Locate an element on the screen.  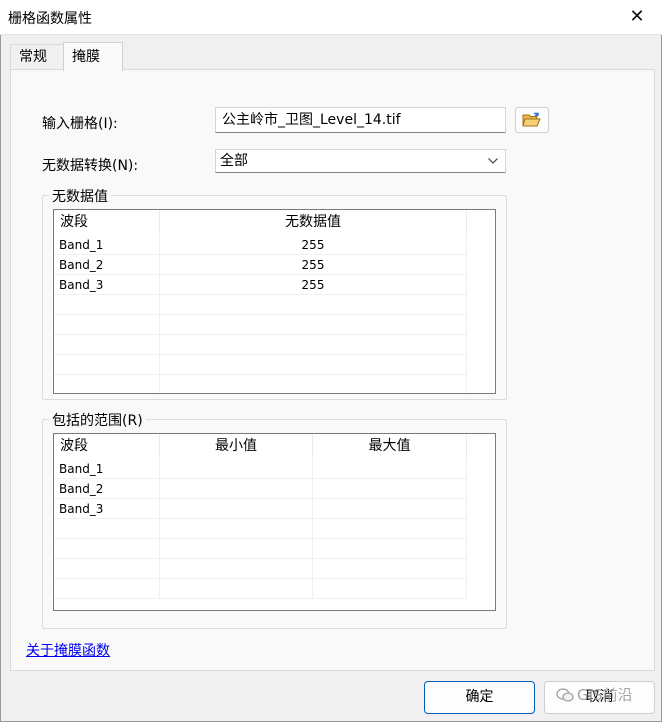
input-raster-label: 输入栅格(I): is located at coordinates (80, 124).